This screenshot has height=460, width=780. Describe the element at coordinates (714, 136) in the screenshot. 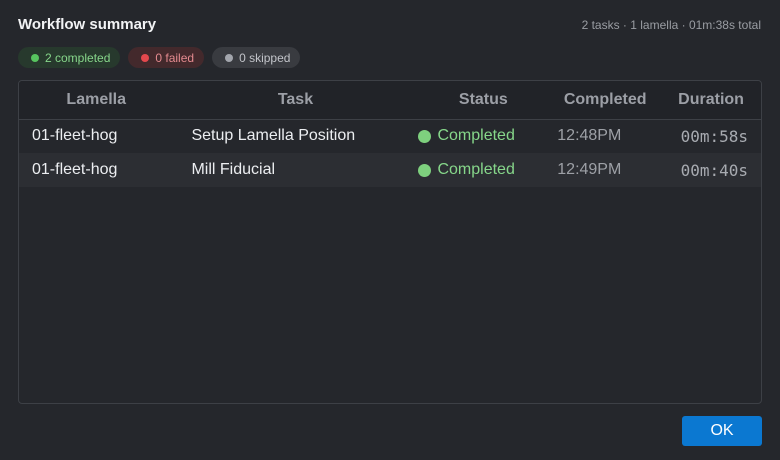

I see `cell-duration: 00m:58s` at that location.